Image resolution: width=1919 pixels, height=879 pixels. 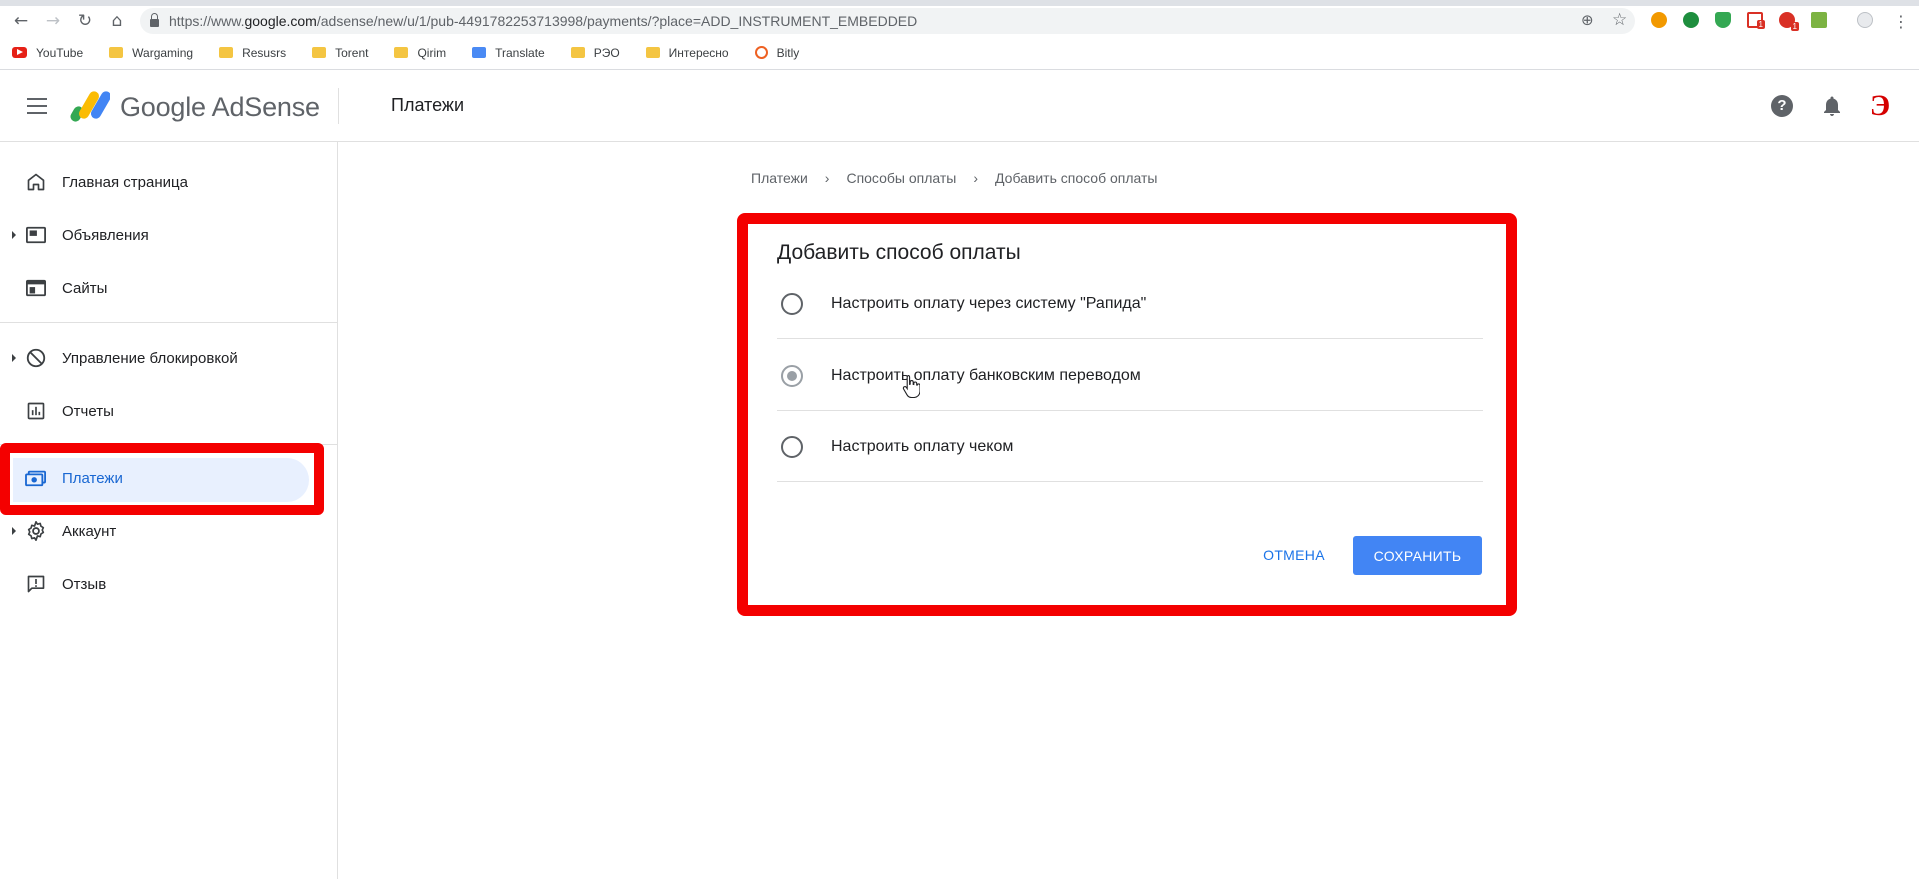 I want to click on header-divider, so click(x=338, y=106).